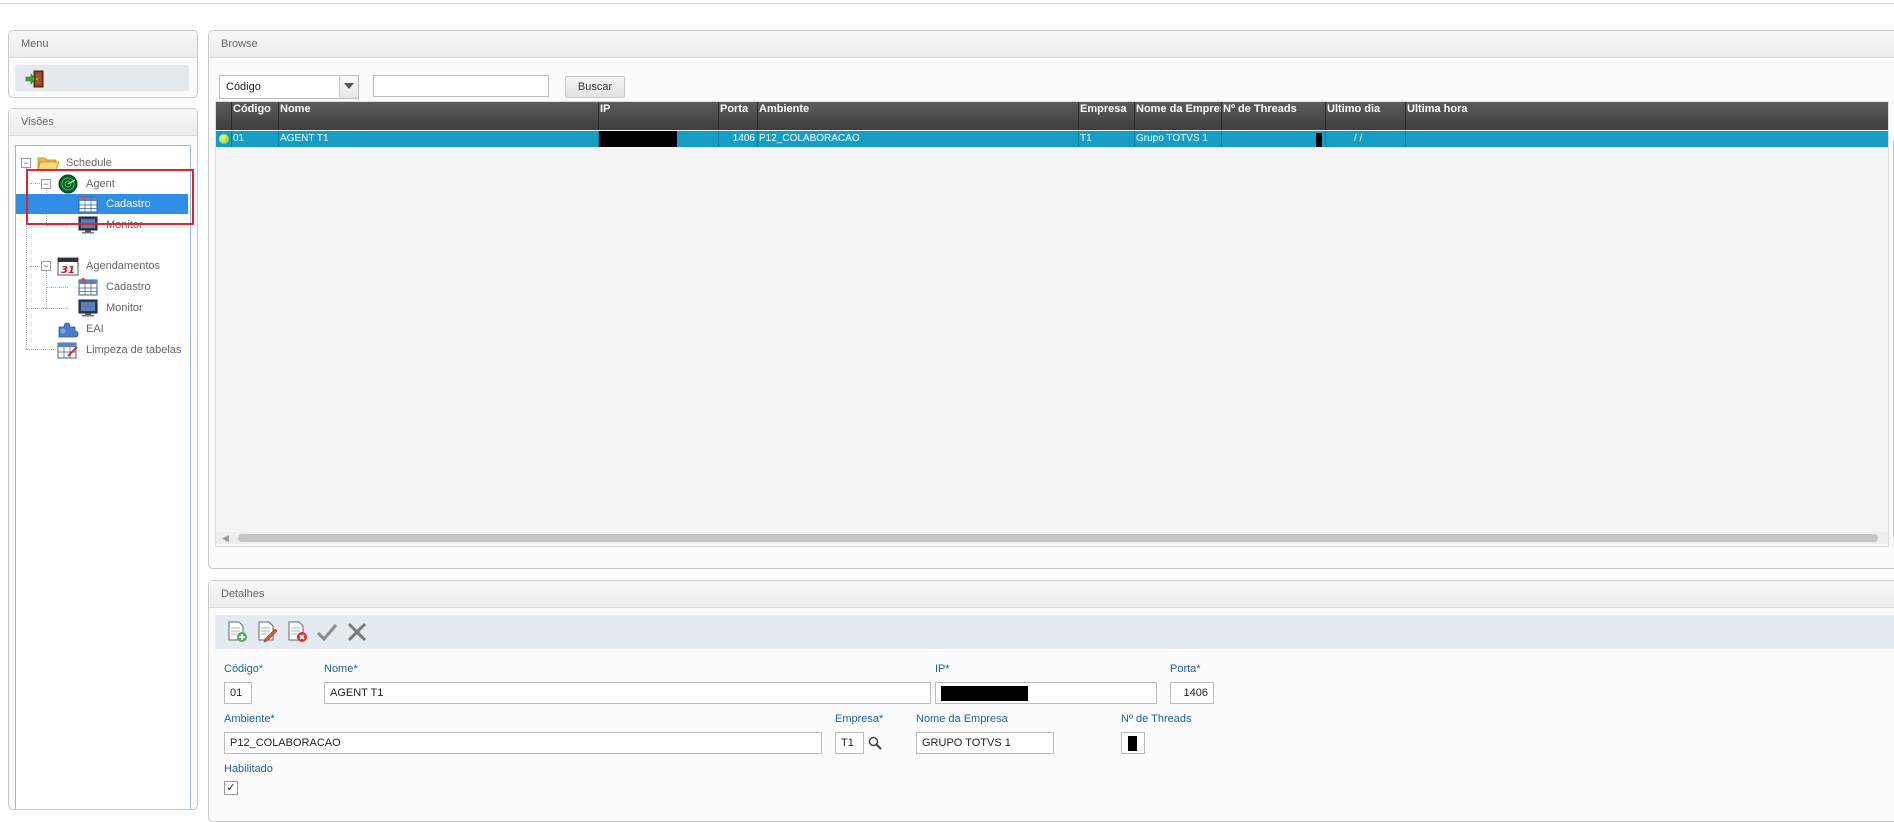 This screenshot has height=822, width=1894. I want to click on ip-field, so click(1046, 693).